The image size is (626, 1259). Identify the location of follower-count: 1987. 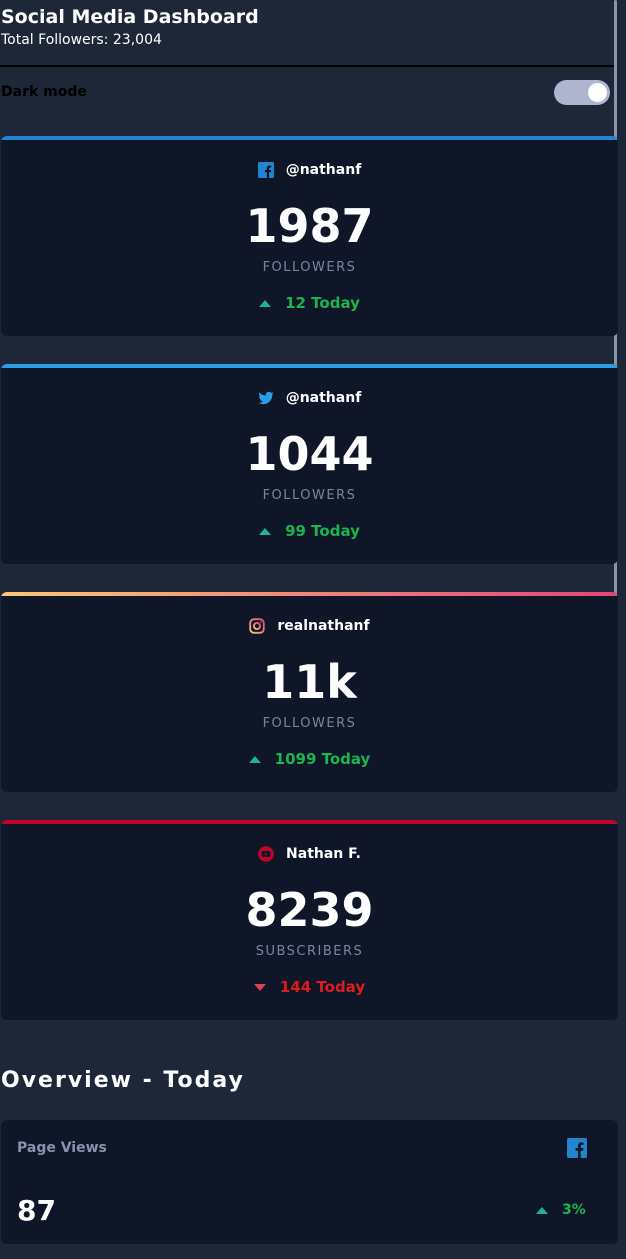
(309, 226).